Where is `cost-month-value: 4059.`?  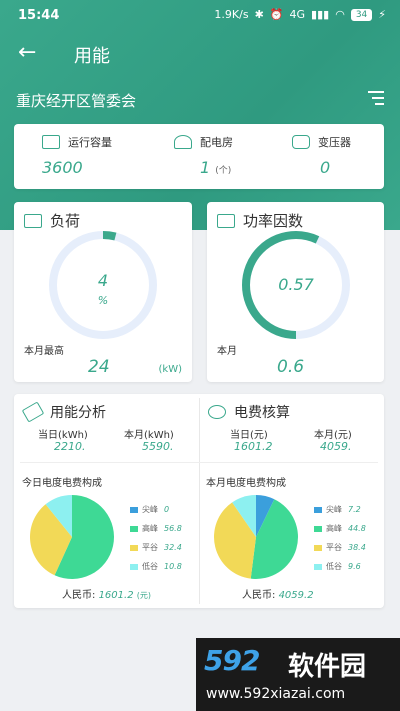
cost-month-value: 4059. is located at coordinates (336, 446).